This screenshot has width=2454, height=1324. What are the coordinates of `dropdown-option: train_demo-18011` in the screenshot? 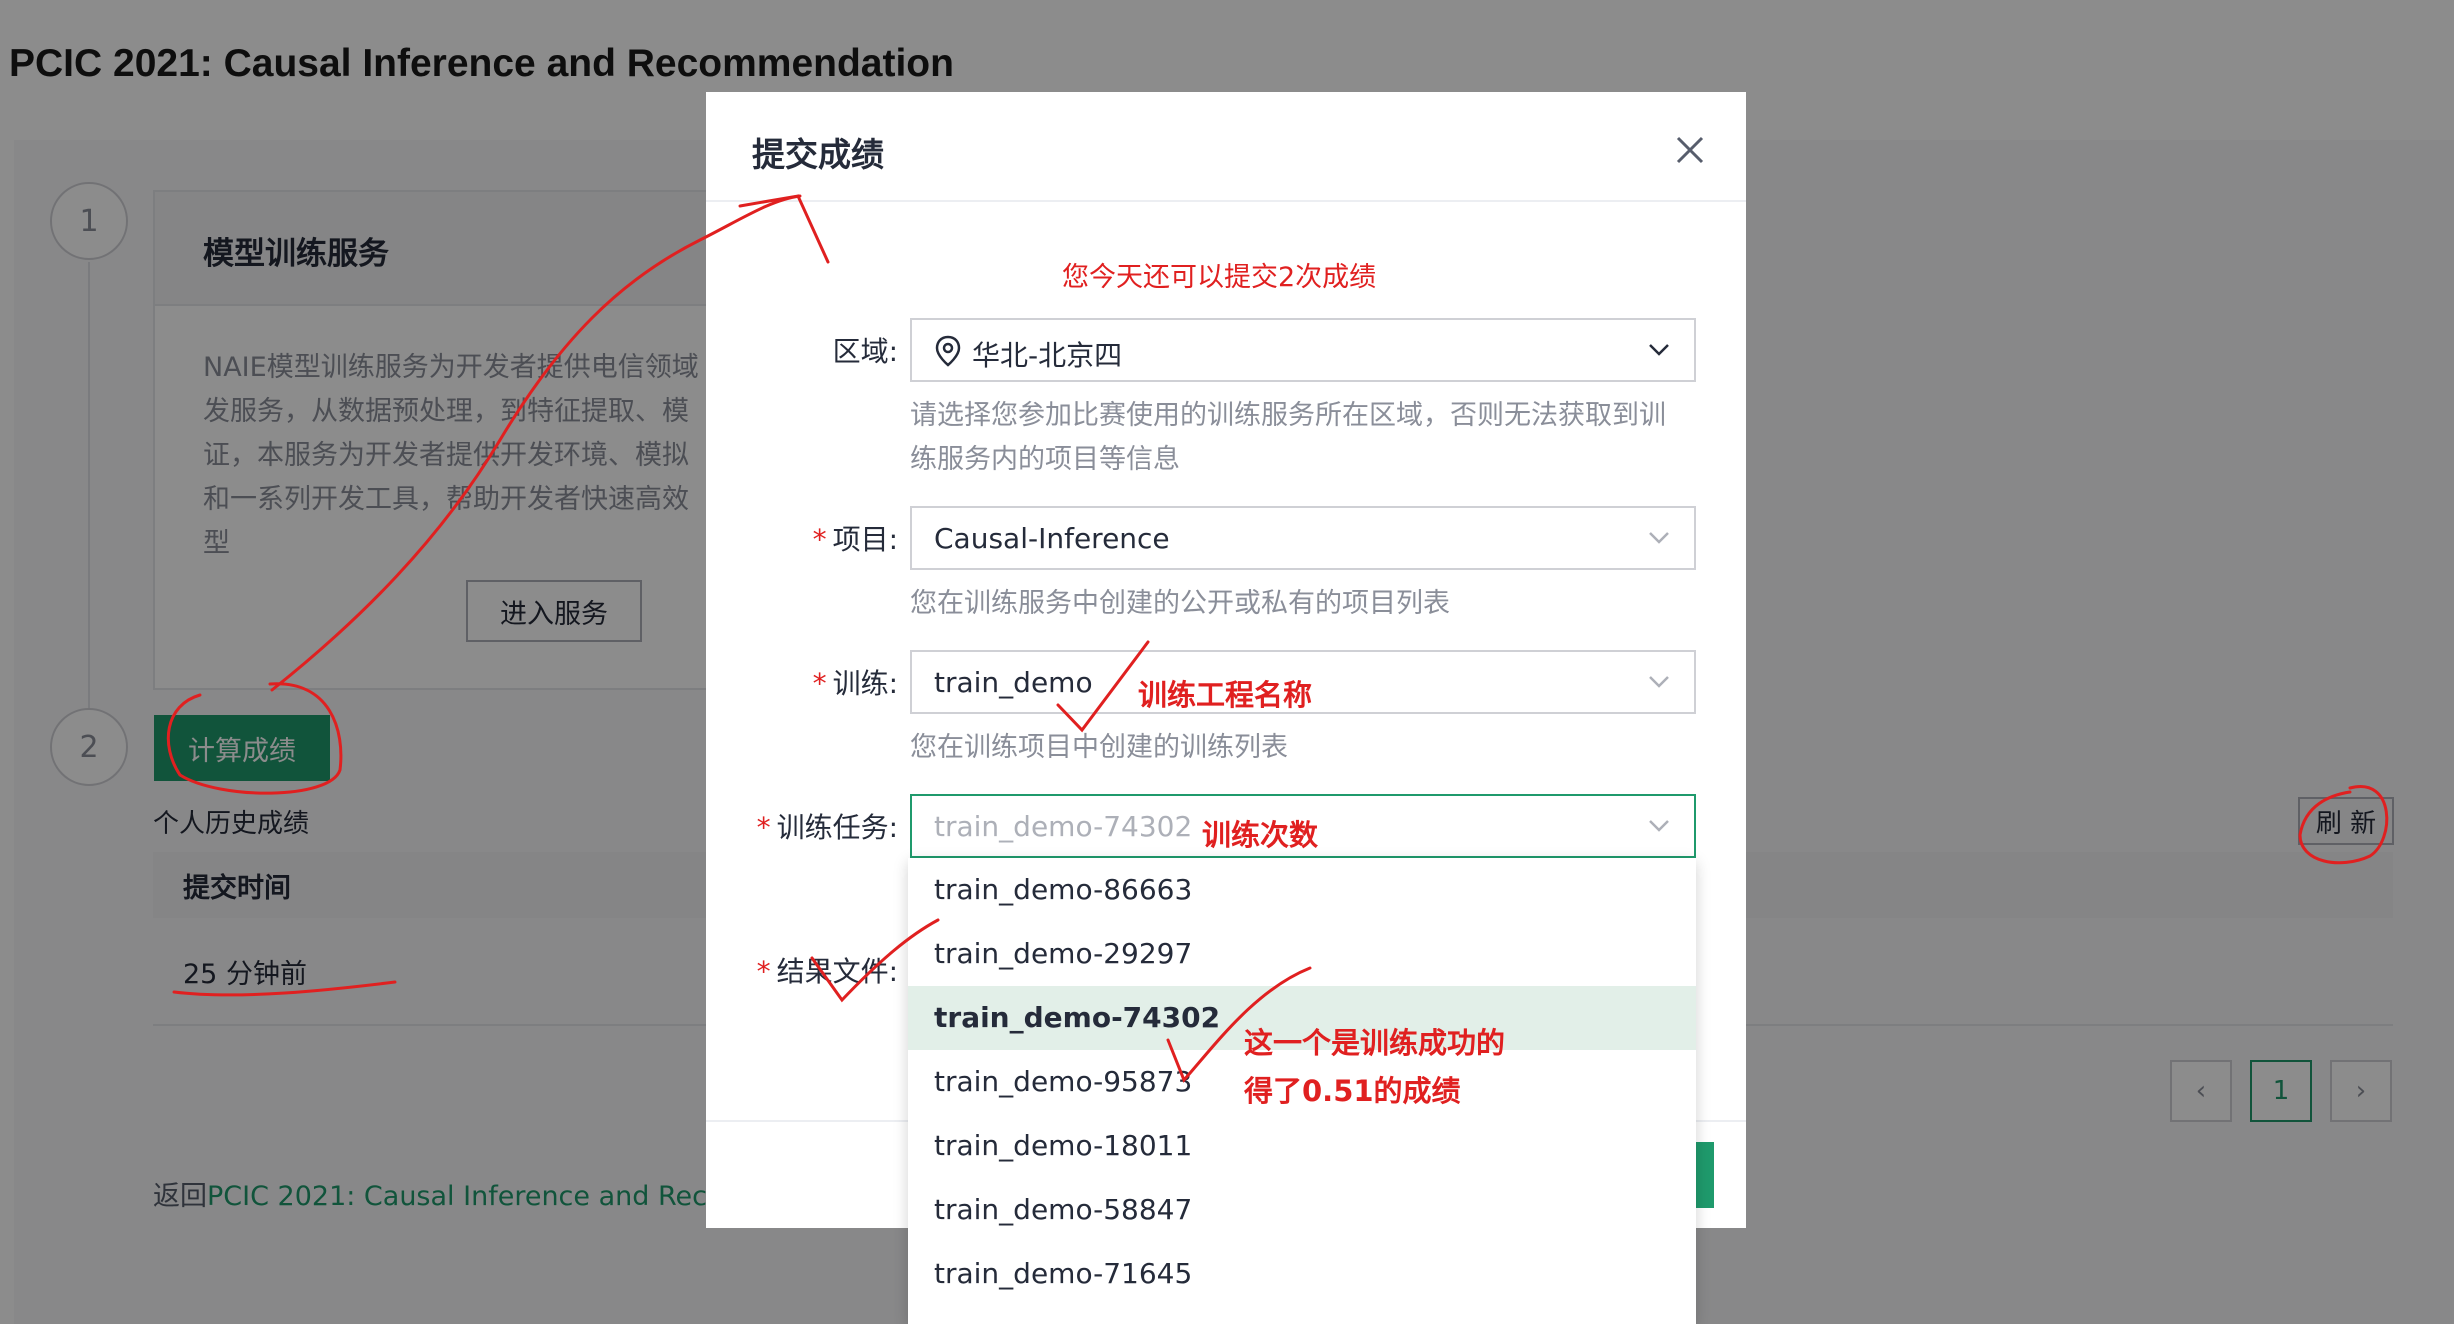 It's located at (1302, 1146).